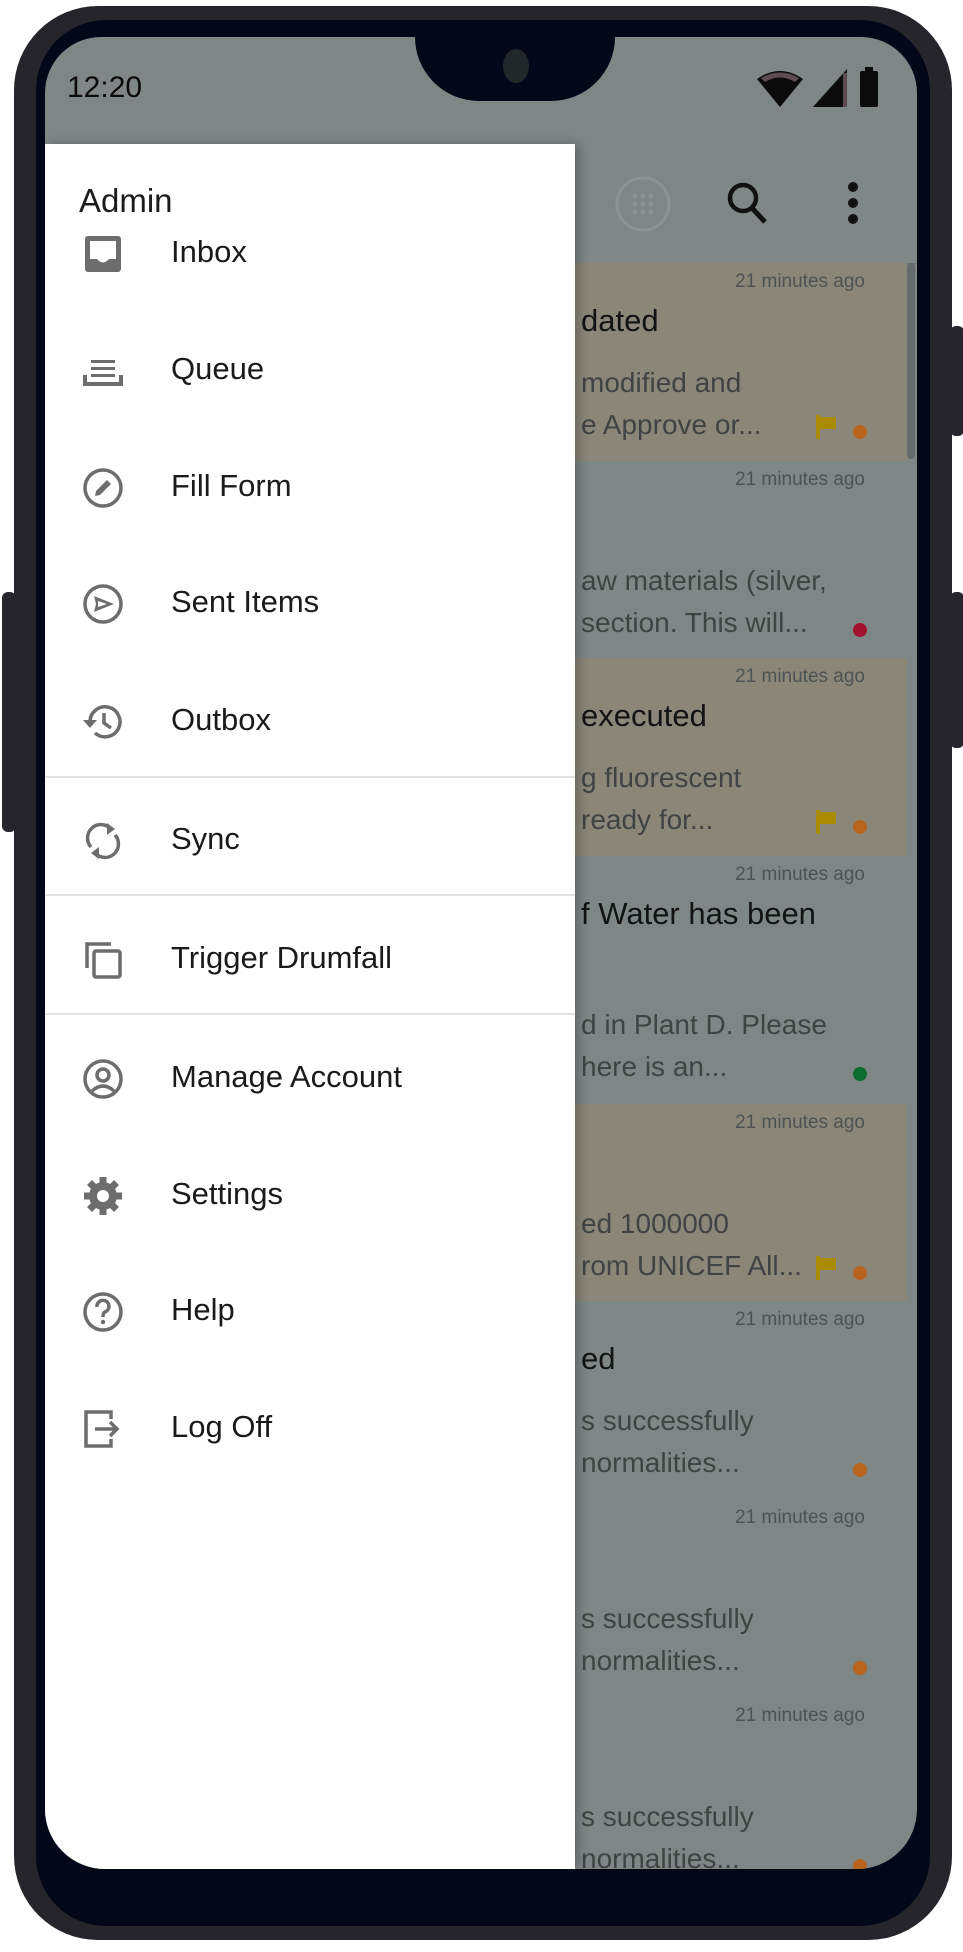 The height and width of the screenshot is (1952, 963). What do you see at coordinates (310, 1429) in the screenshot?
I see `menu-item-log-off: Log Off` at bounding box center [310, 1429].